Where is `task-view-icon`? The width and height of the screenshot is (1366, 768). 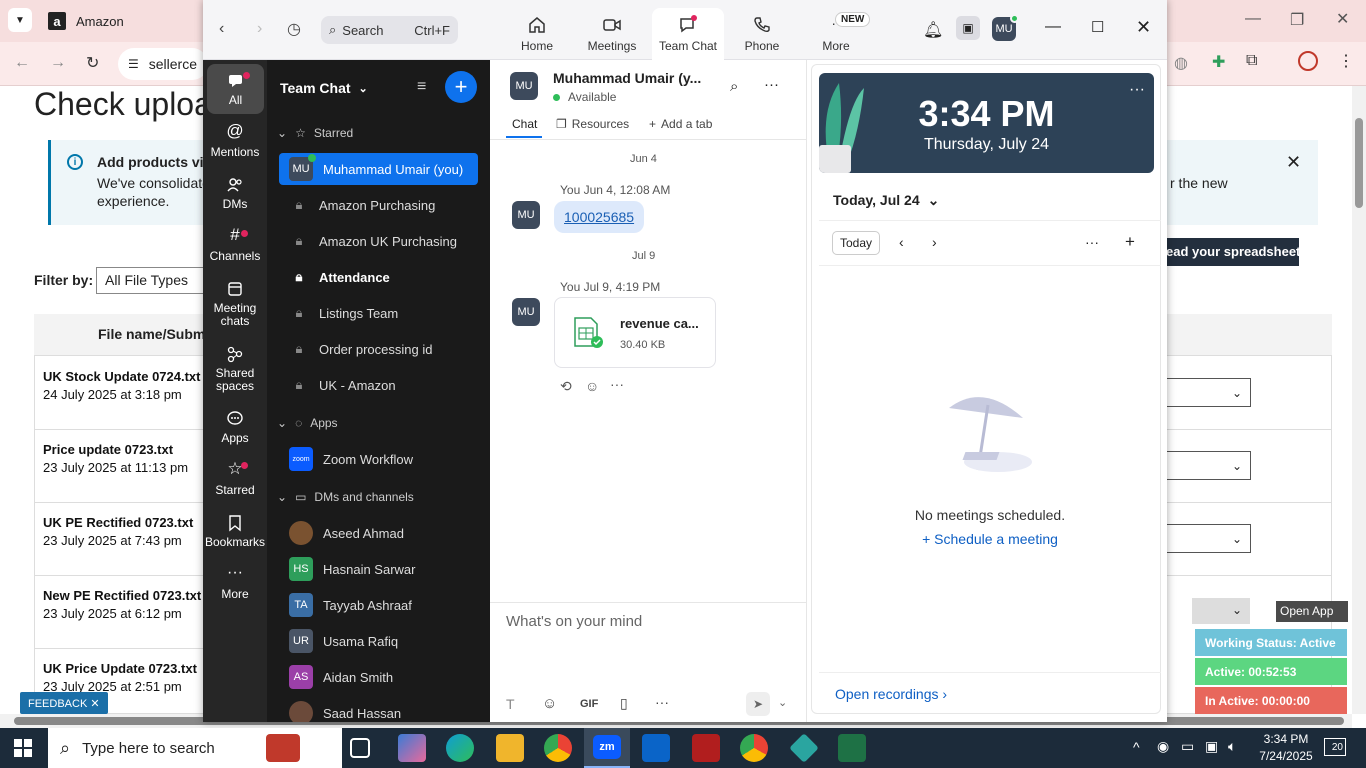
task-view-icon is located at coordinates (360, 748).